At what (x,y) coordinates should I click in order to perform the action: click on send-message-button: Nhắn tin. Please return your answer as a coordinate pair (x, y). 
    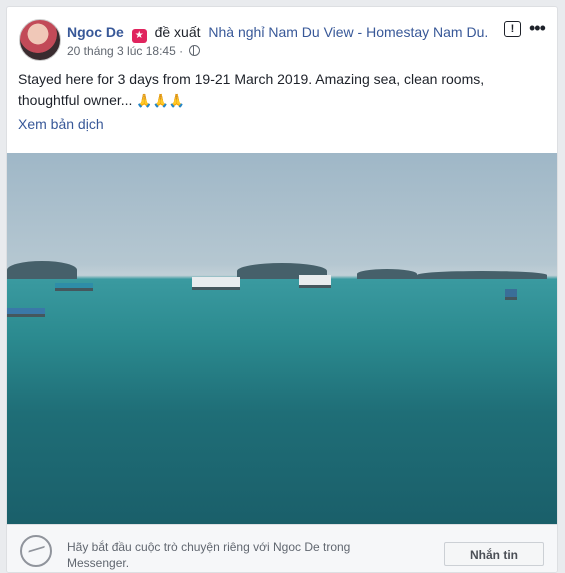
    Looking at the image, I should click on (494, 554).